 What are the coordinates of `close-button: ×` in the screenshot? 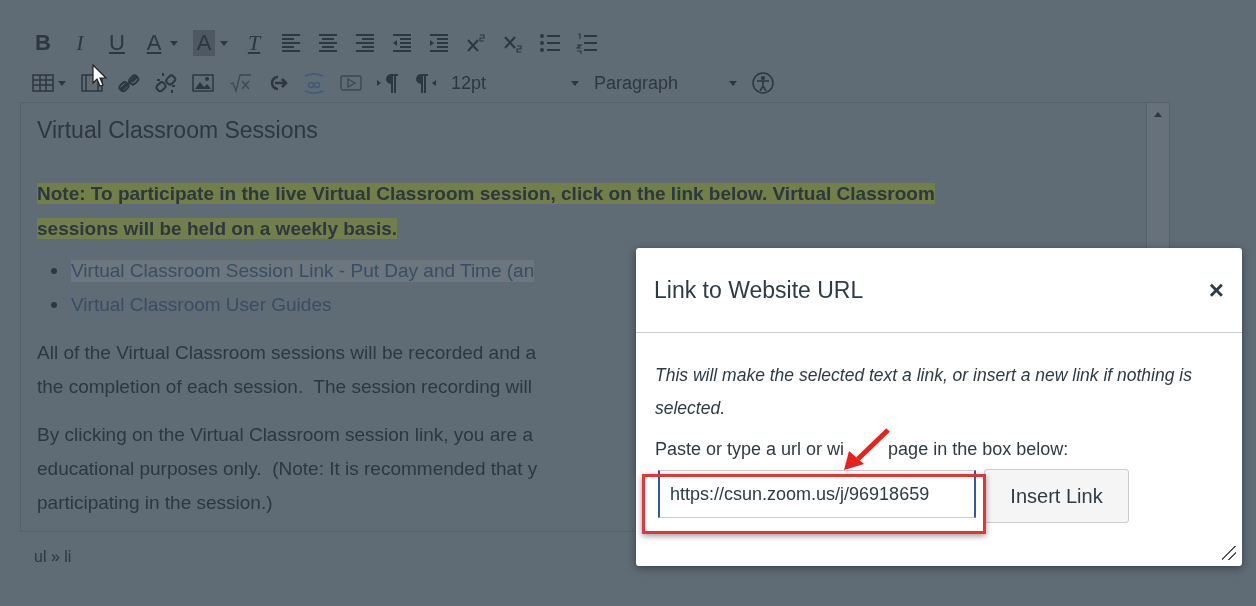 It's located at (1216, 290).